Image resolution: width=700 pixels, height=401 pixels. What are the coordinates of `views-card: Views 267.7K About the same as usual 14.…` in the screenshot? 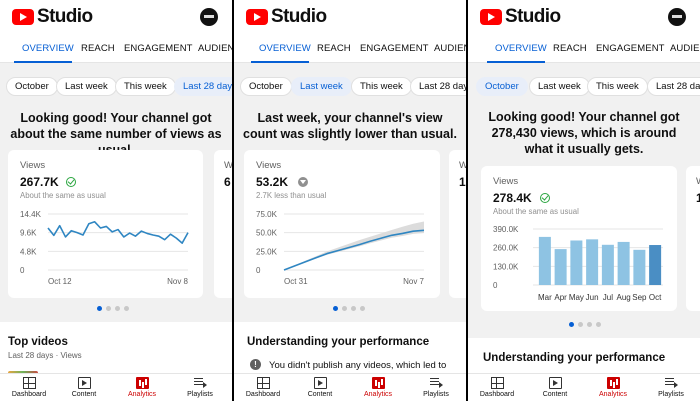 It's located at (105, 224).